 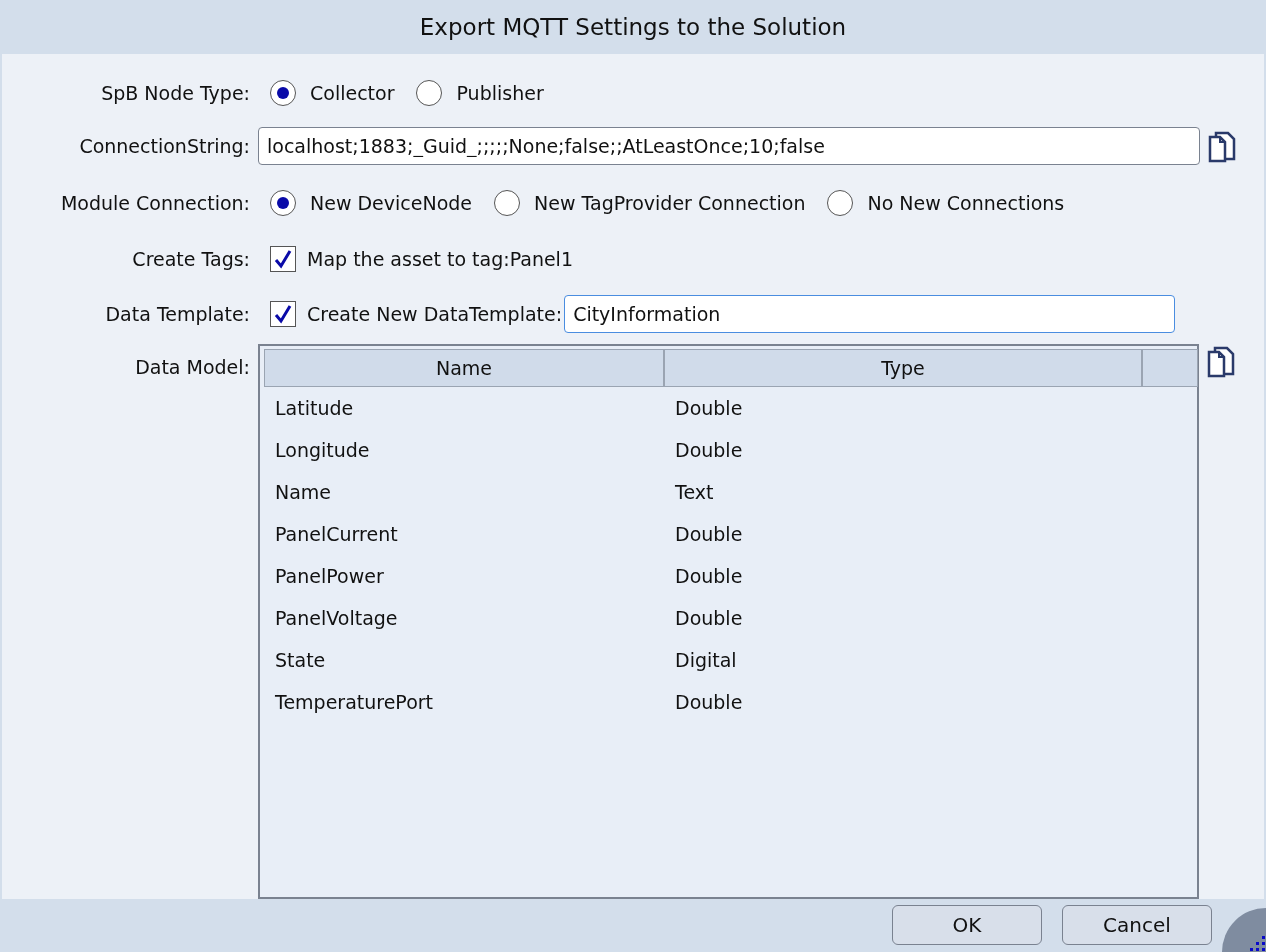 What do you see at coordinates (164, 145) in the screenshot?
I see `field-label: ConnectionString:` at bounding box center [164, 145].